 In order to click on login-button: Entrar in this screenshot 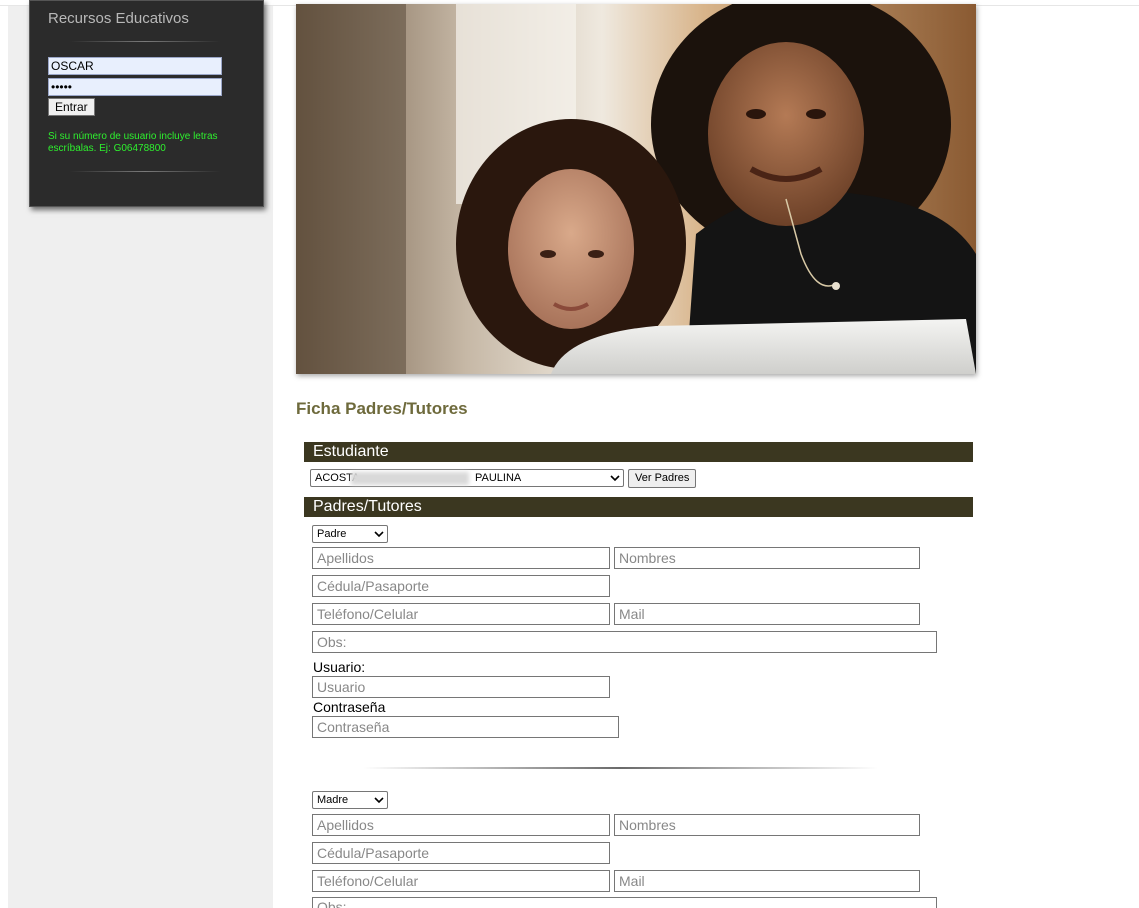, I will do `click(71, 107)`.